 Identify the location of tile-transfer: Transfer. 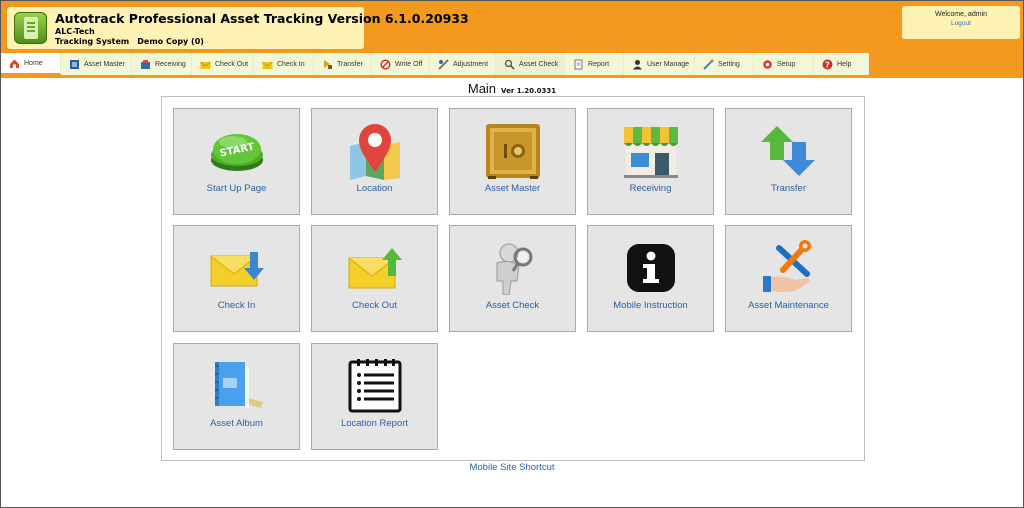
(788, 161).